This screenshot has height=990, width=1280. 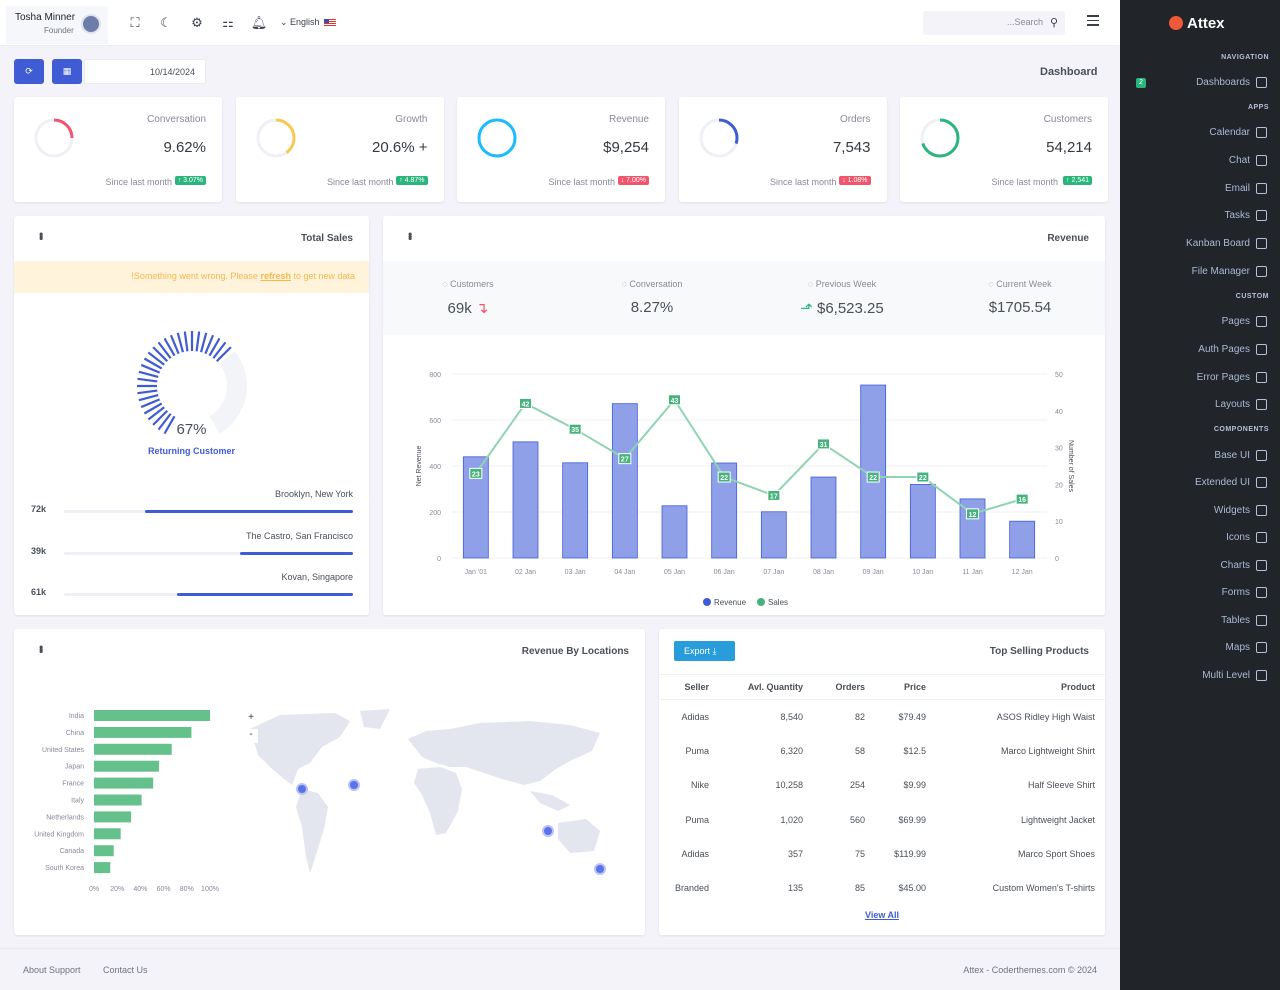 I want to click on arrow-down-icon: ↴, so click(x=482, y=308).